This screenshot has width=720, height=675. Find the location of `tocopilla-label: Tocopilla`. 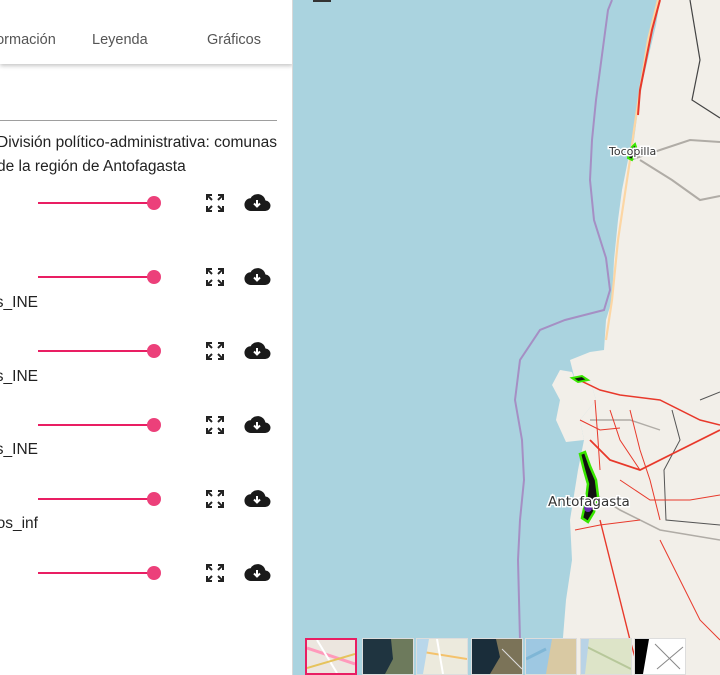

tocopilla-label: Tocopilla is located at coordinates (632, 151).